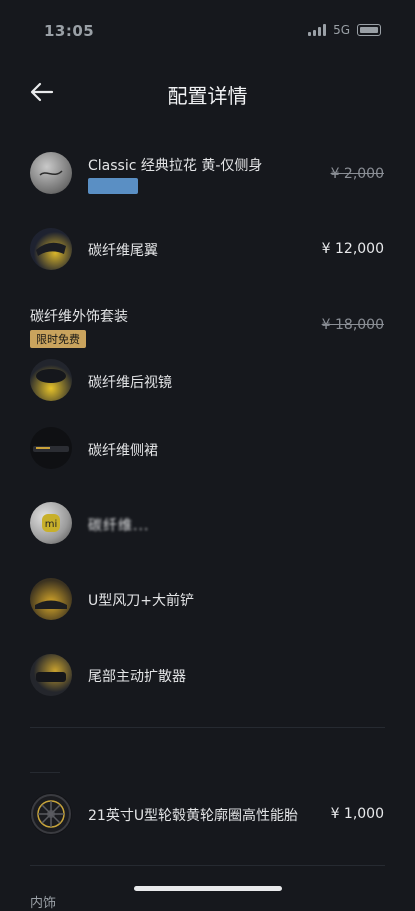  I want to click on mirror-thumb-icon, so click(51, 380).